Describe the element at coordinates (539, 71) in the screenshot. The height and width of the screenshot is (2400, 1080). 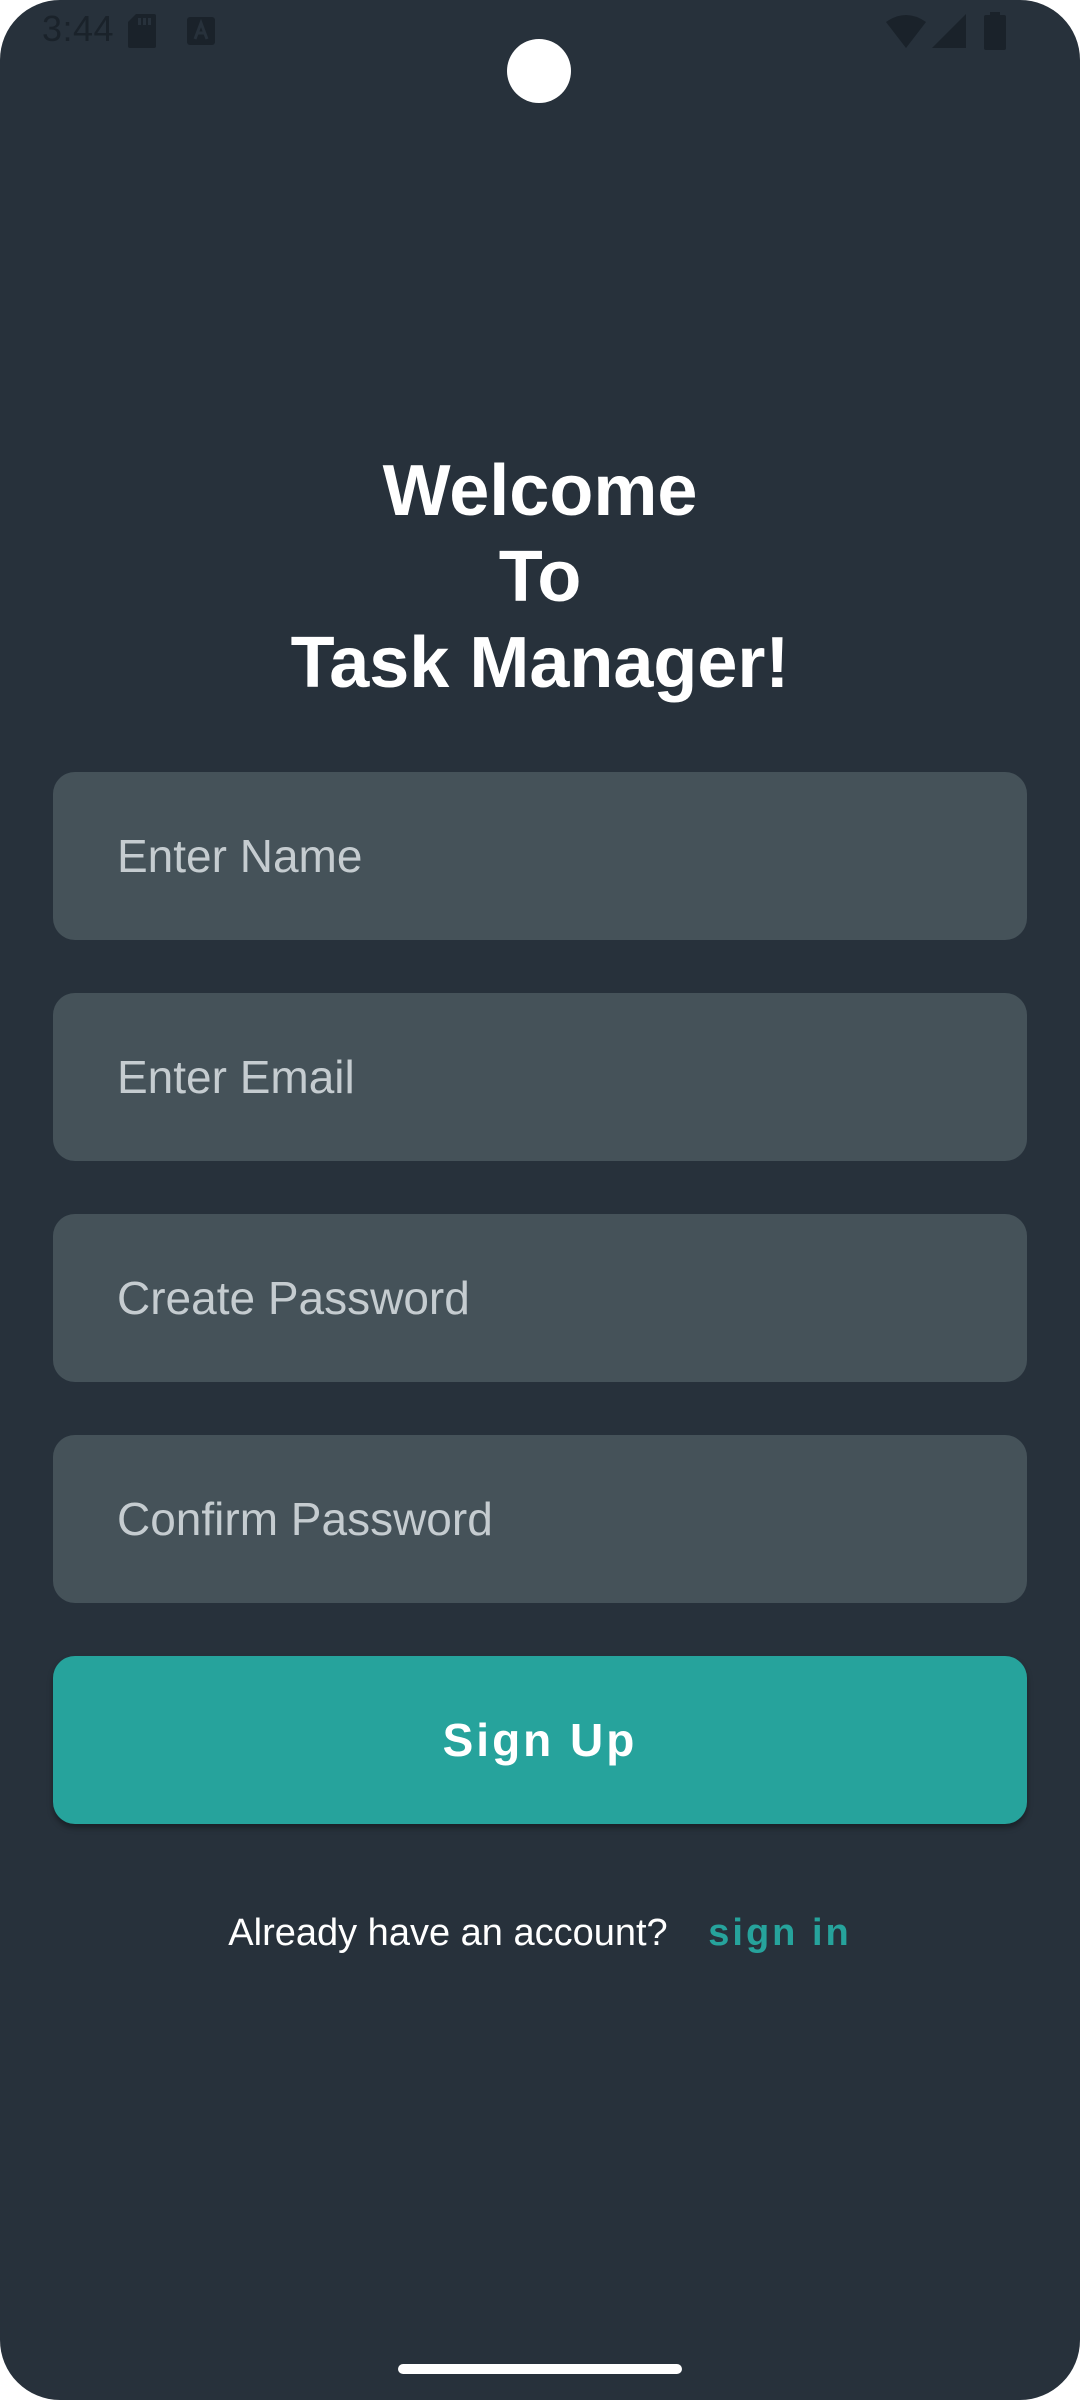
I see `camera-cutout` at that location.